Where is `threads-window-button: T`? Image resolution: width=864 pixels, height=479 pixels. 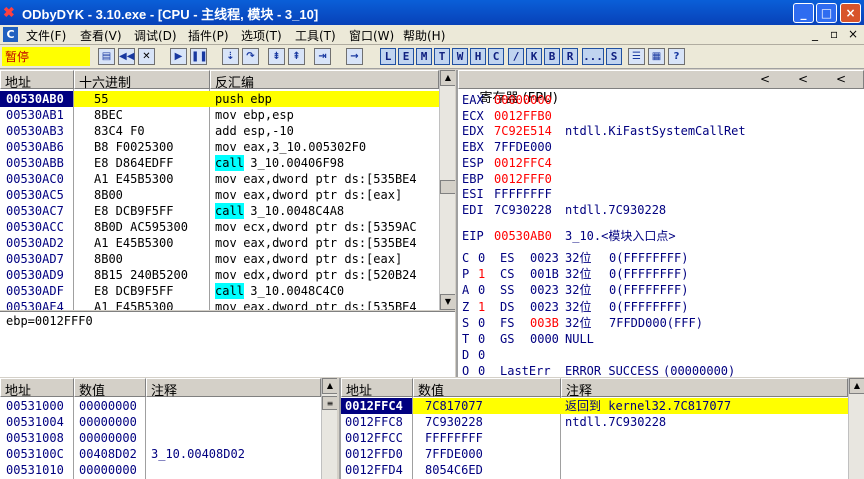
threads-window-button: T is located at coordinates (442, 56).